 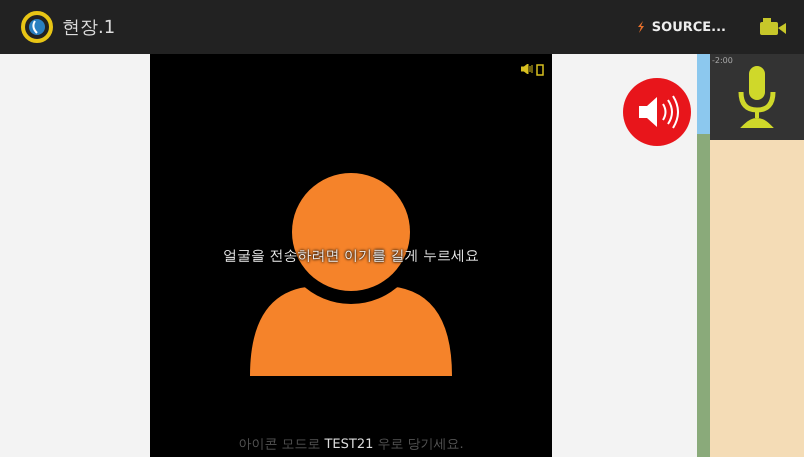 I want to click on speaker-icon, so click(x=527, y=69).